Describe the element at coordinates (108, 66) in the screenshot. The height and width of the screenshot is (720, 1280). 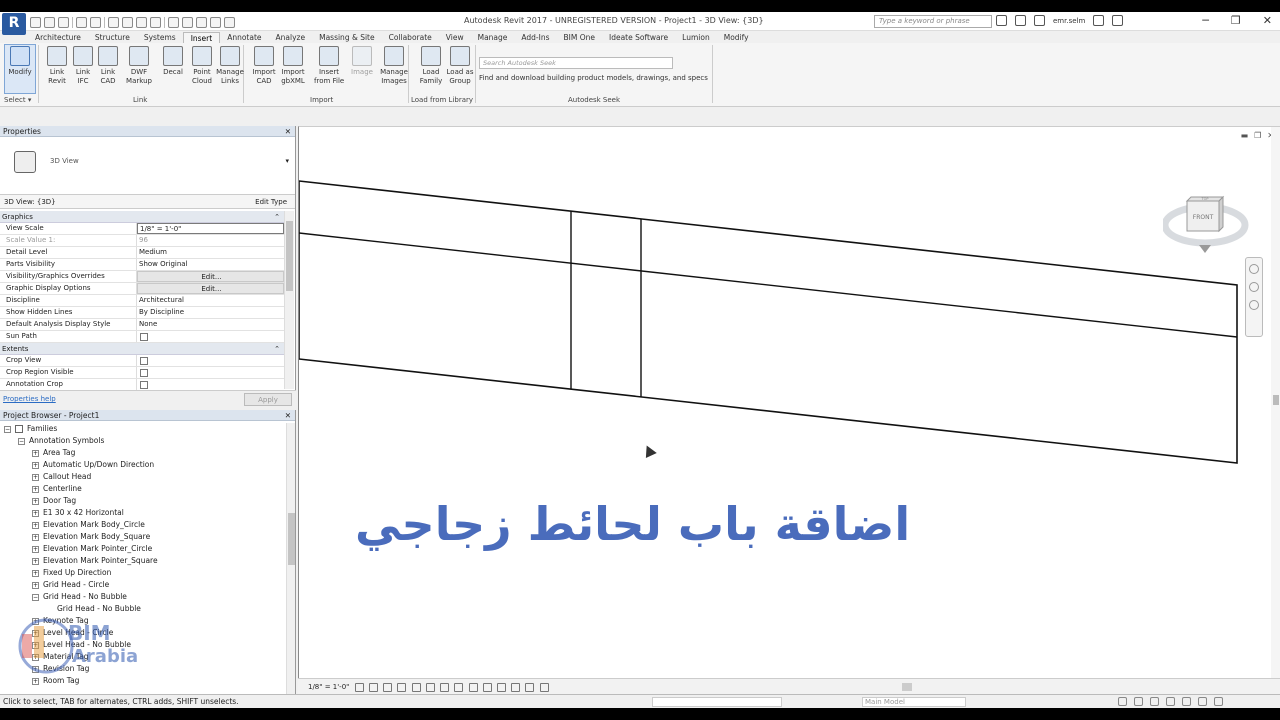
I see `link-cad-button: Link CAD` at that location.